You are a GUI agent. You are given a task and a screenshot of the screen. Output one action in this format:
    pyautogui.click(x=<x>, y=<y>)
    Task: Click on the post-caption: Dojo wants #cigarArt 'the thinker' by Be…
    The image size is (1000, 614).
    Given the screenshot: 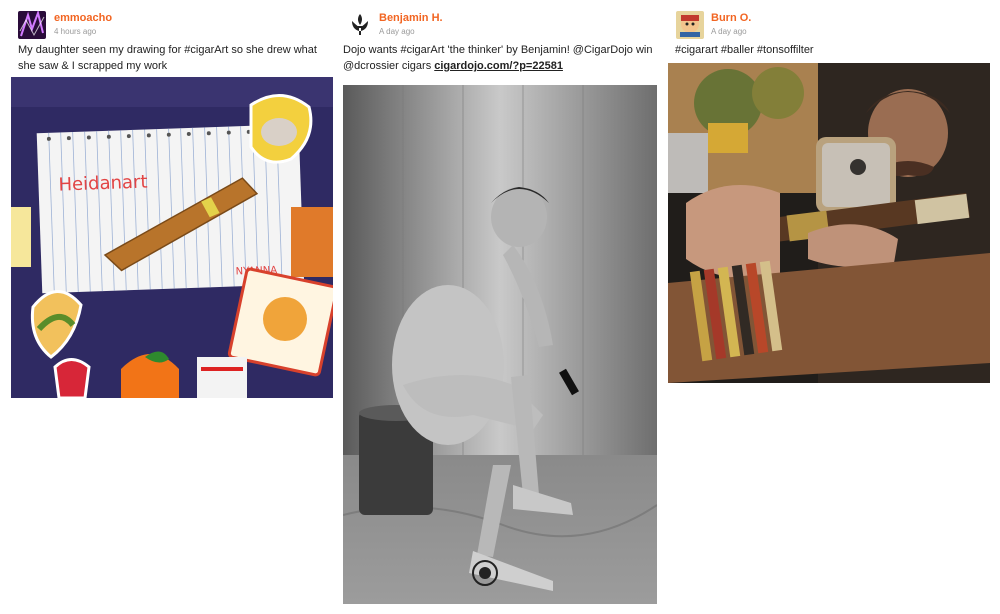 What is the action you would take?
    pyautogui.click(x=502, y=58)
    